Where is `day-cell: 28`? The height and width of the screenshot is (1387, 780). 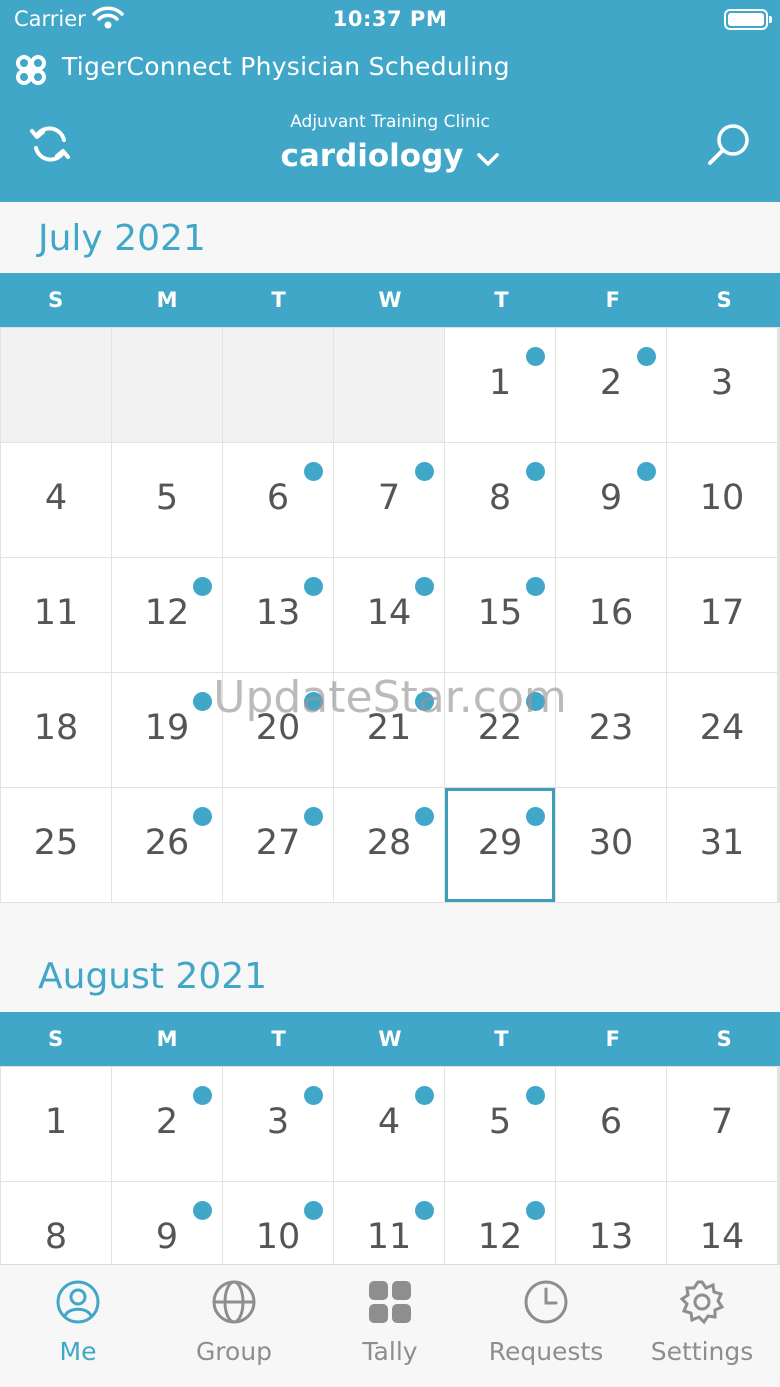 day-cell: 28 is located at coordinates (389, 845).